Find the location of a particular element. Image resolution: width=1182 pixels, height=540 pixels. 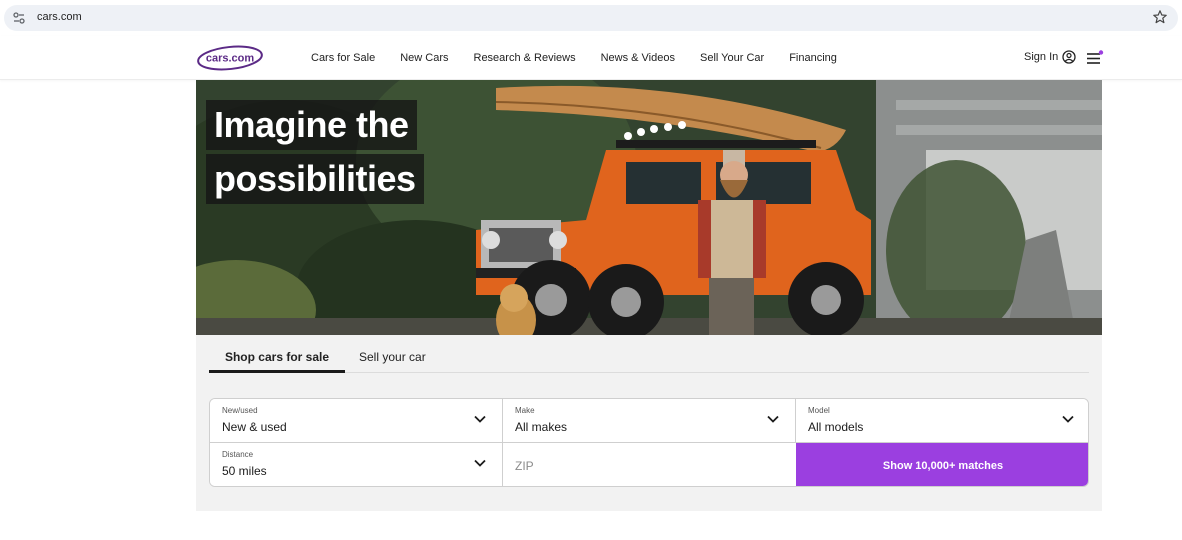

new-used-value: New & used is located at coordinates (254, 427).